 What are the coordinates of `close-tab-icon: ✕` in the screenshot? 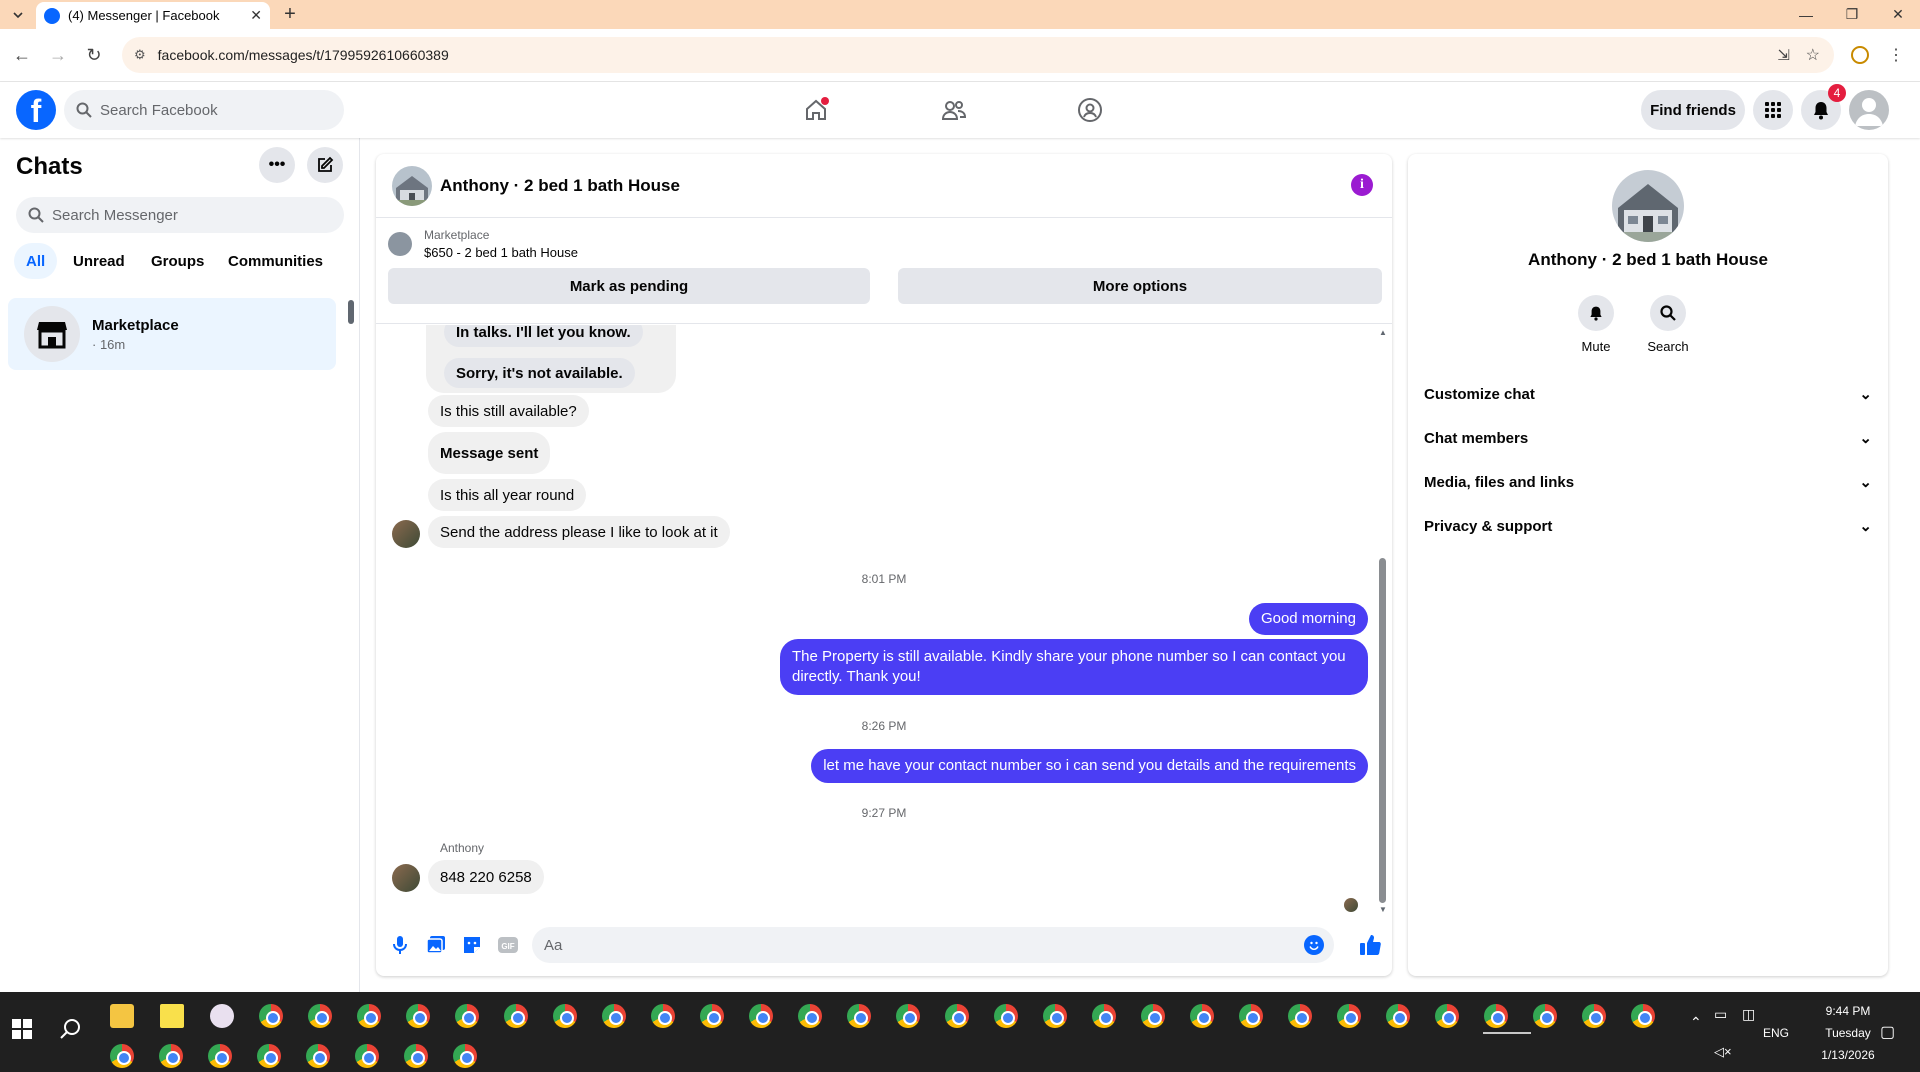 It's located at (256, 15).